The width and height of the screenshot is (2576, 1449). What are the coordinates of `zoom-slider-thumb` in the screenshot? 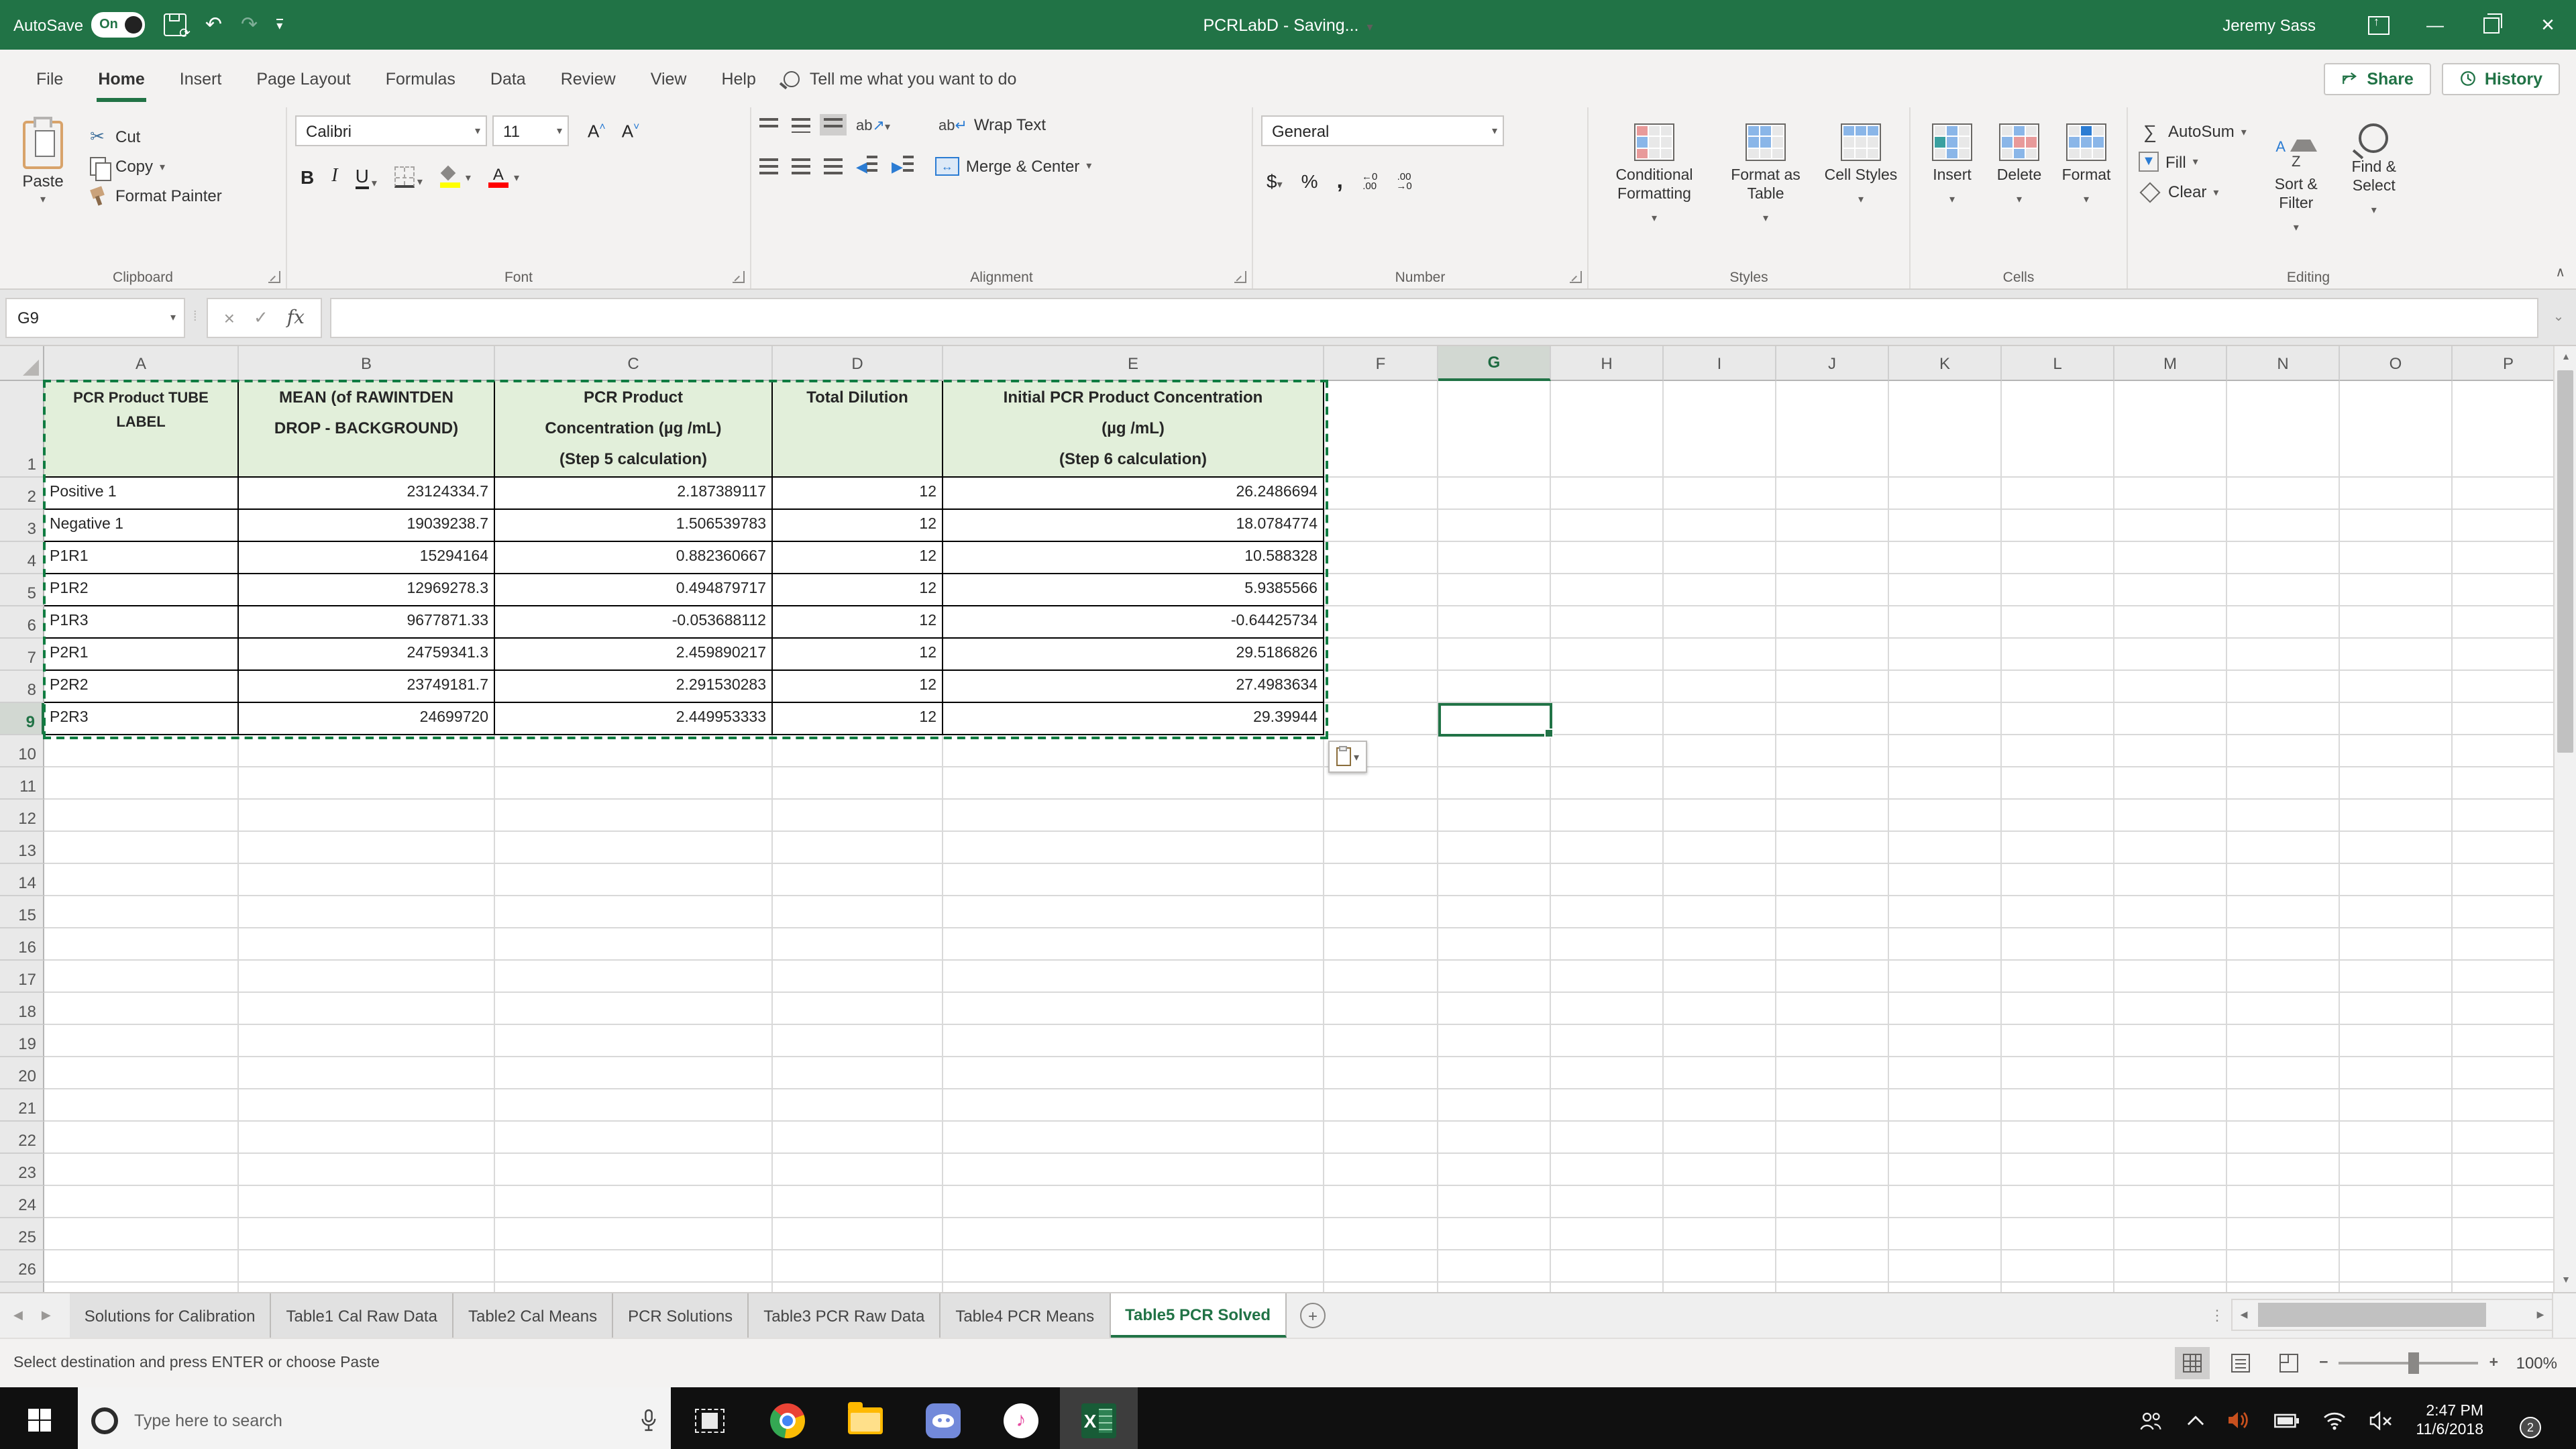 It's located at (2414, 1363).